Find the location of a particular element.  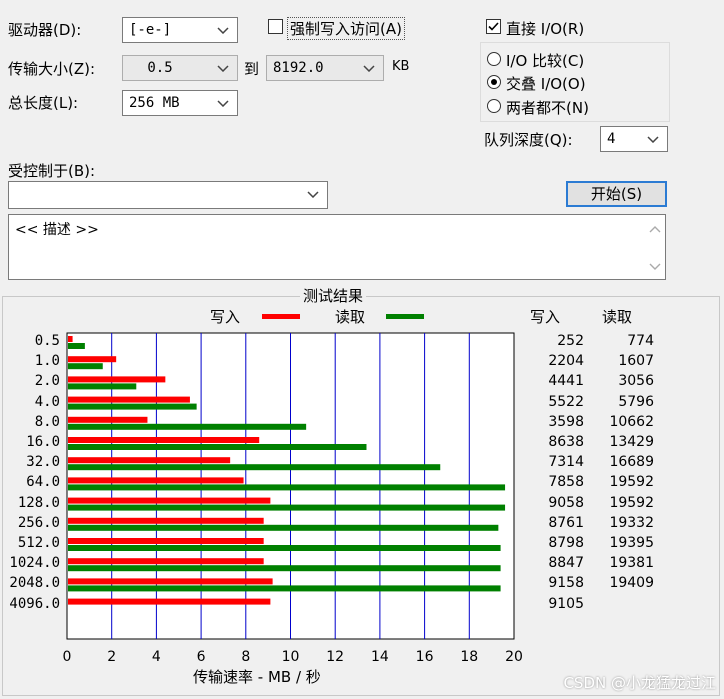

write-value: 8761 is located at coordinates (566, 522).